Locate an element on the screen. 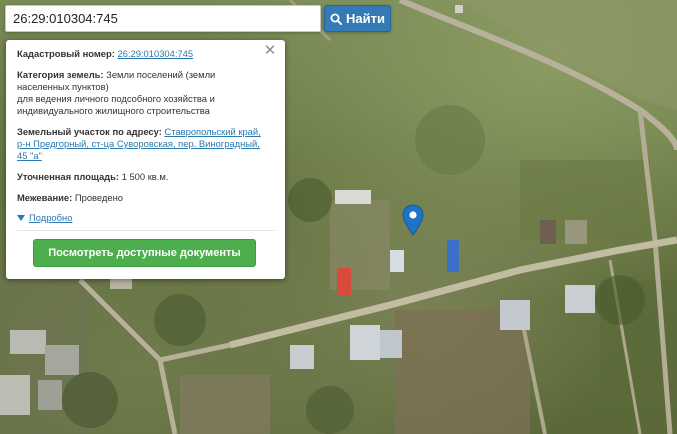 This screenshot has height=434, width=677. close-icon: ✕ is located at coordinates (270, 50).